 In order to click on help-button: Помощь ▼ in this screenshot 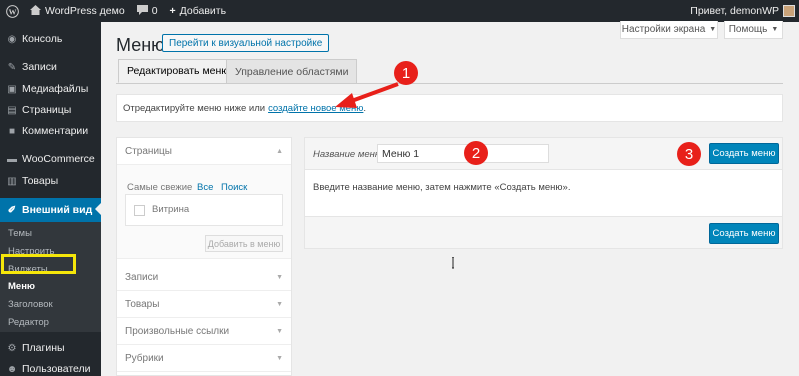, I will do `click(753, 30)`.